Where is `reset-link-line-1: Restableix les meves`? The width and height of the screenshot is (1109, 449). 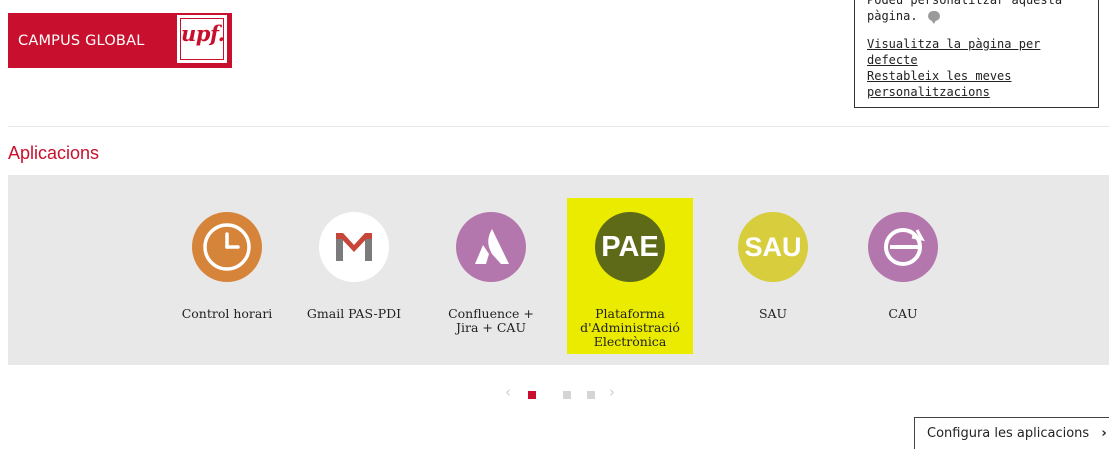
reset-link-line-1: Restableix les meves is located at coordinates (939, 76).